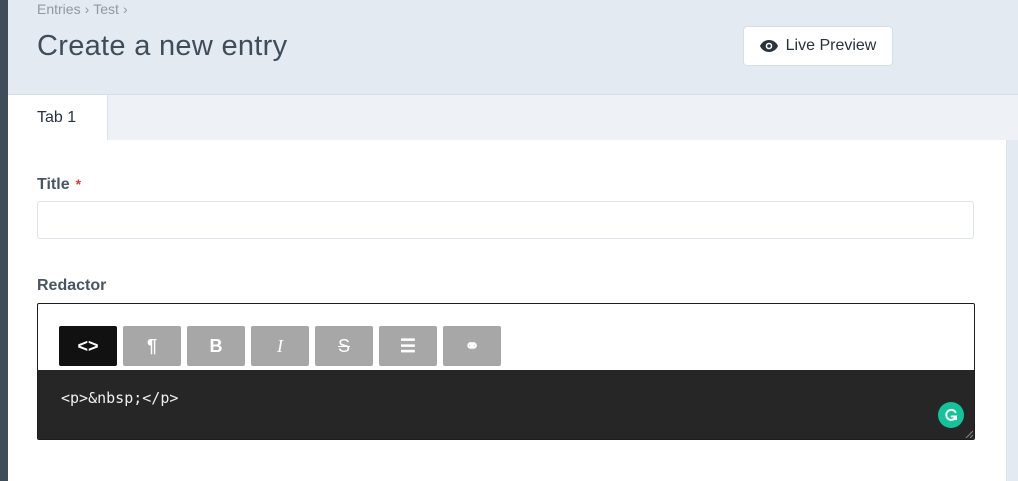 This screenshot has height=481, width=1018. I want to click on redactor-field-label: Redactor, so click(72, 285).